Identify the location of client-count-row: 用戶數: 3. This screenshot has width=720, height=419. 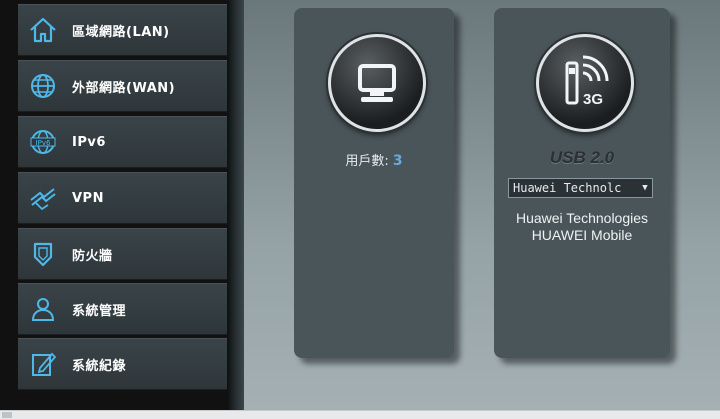
(374, 159).